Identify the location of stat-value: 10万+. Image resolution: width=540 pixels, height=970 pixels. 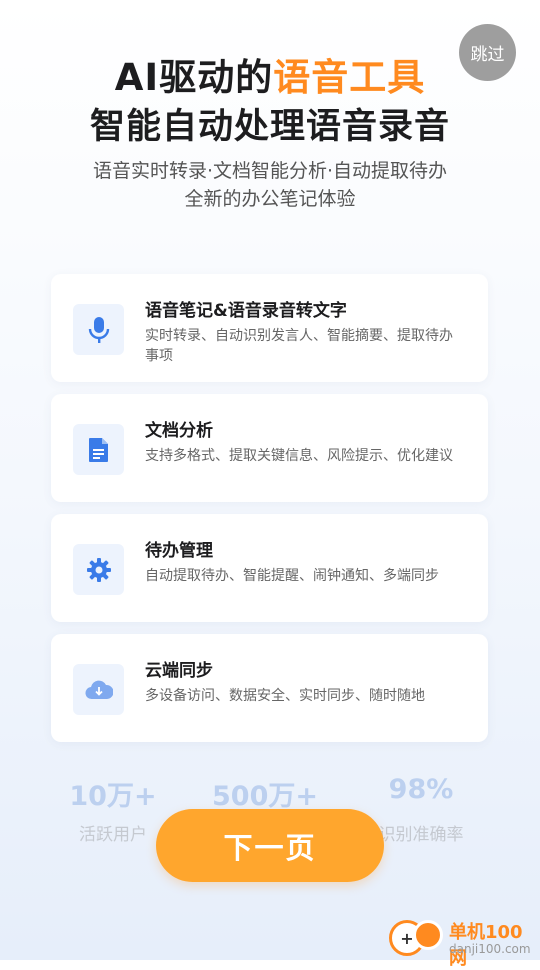
(113, 796).